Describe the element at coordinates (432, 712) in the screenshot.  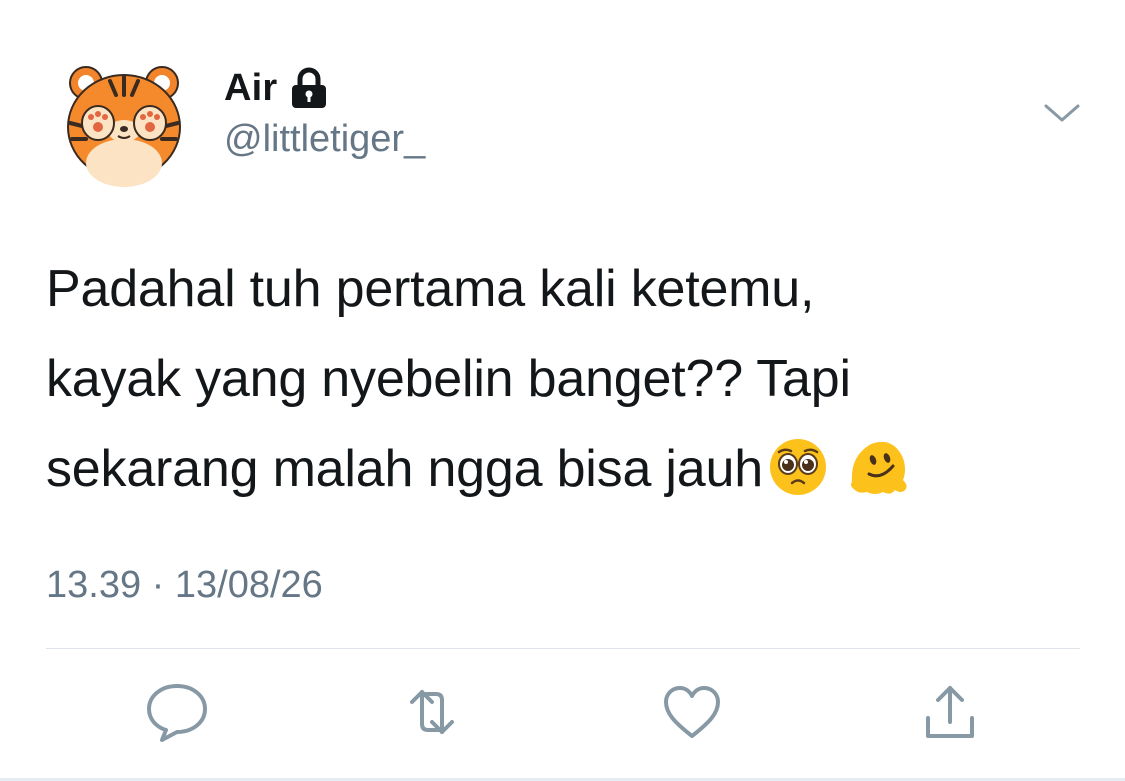
I see `retweet-icon` at that location.